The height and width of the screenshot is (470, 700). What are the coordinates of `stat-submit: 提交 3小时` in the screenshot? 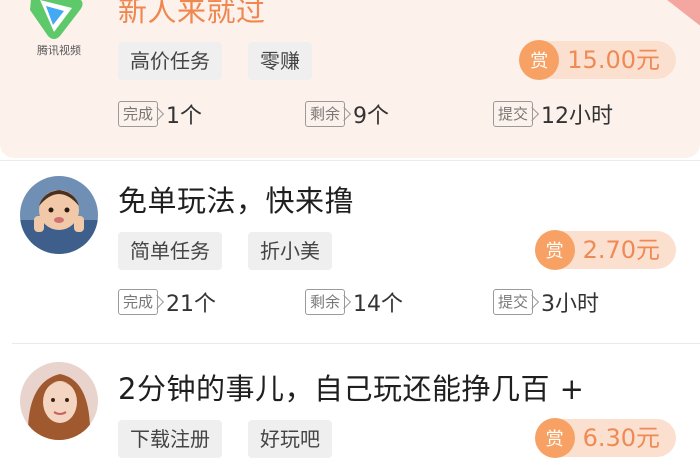 It's located at (546, 302).